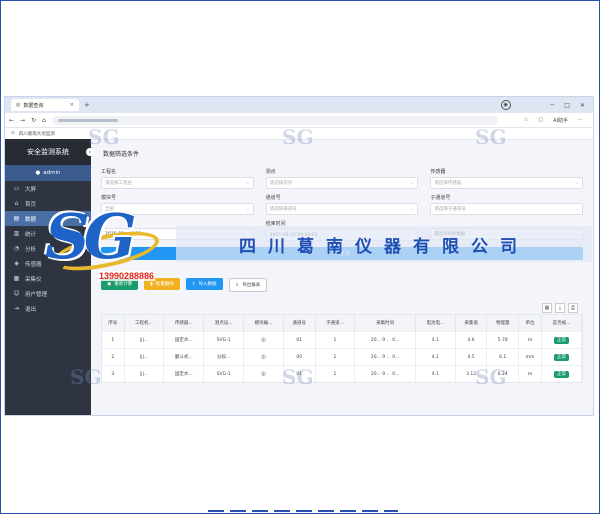  I want to click on channel-placeholder: 请选择通道号, so click(283, 209).